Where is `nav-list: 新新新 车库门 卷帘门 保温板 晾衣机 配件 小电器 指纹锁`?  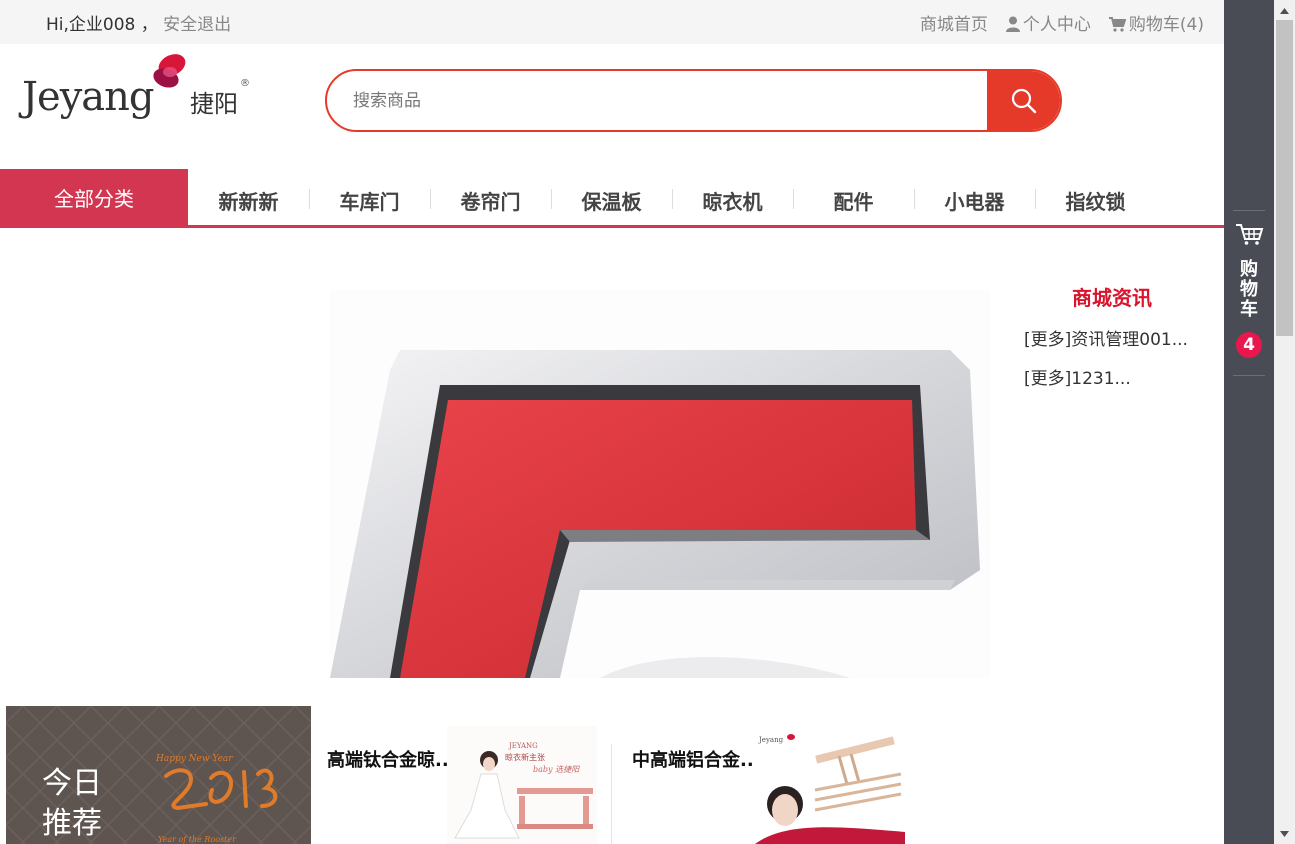 nav-list: 新新新 车库门 卷帘门 保温板 晾衣机 配件 小电器 指纹锁 is located at coordinates (672, 197).